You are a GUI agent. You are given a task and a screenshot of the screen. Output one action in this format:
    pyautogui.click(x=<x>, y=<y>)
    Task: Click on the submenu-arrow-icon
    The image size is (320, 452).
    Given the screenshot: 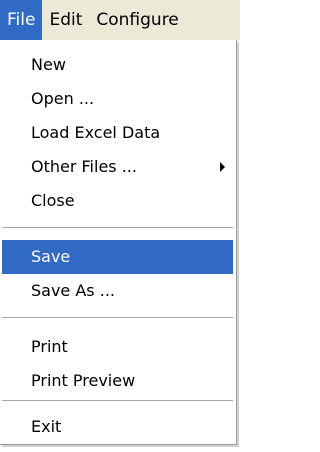 What is the action you would take?
    pyautogui.click(x=222, y=167)
    